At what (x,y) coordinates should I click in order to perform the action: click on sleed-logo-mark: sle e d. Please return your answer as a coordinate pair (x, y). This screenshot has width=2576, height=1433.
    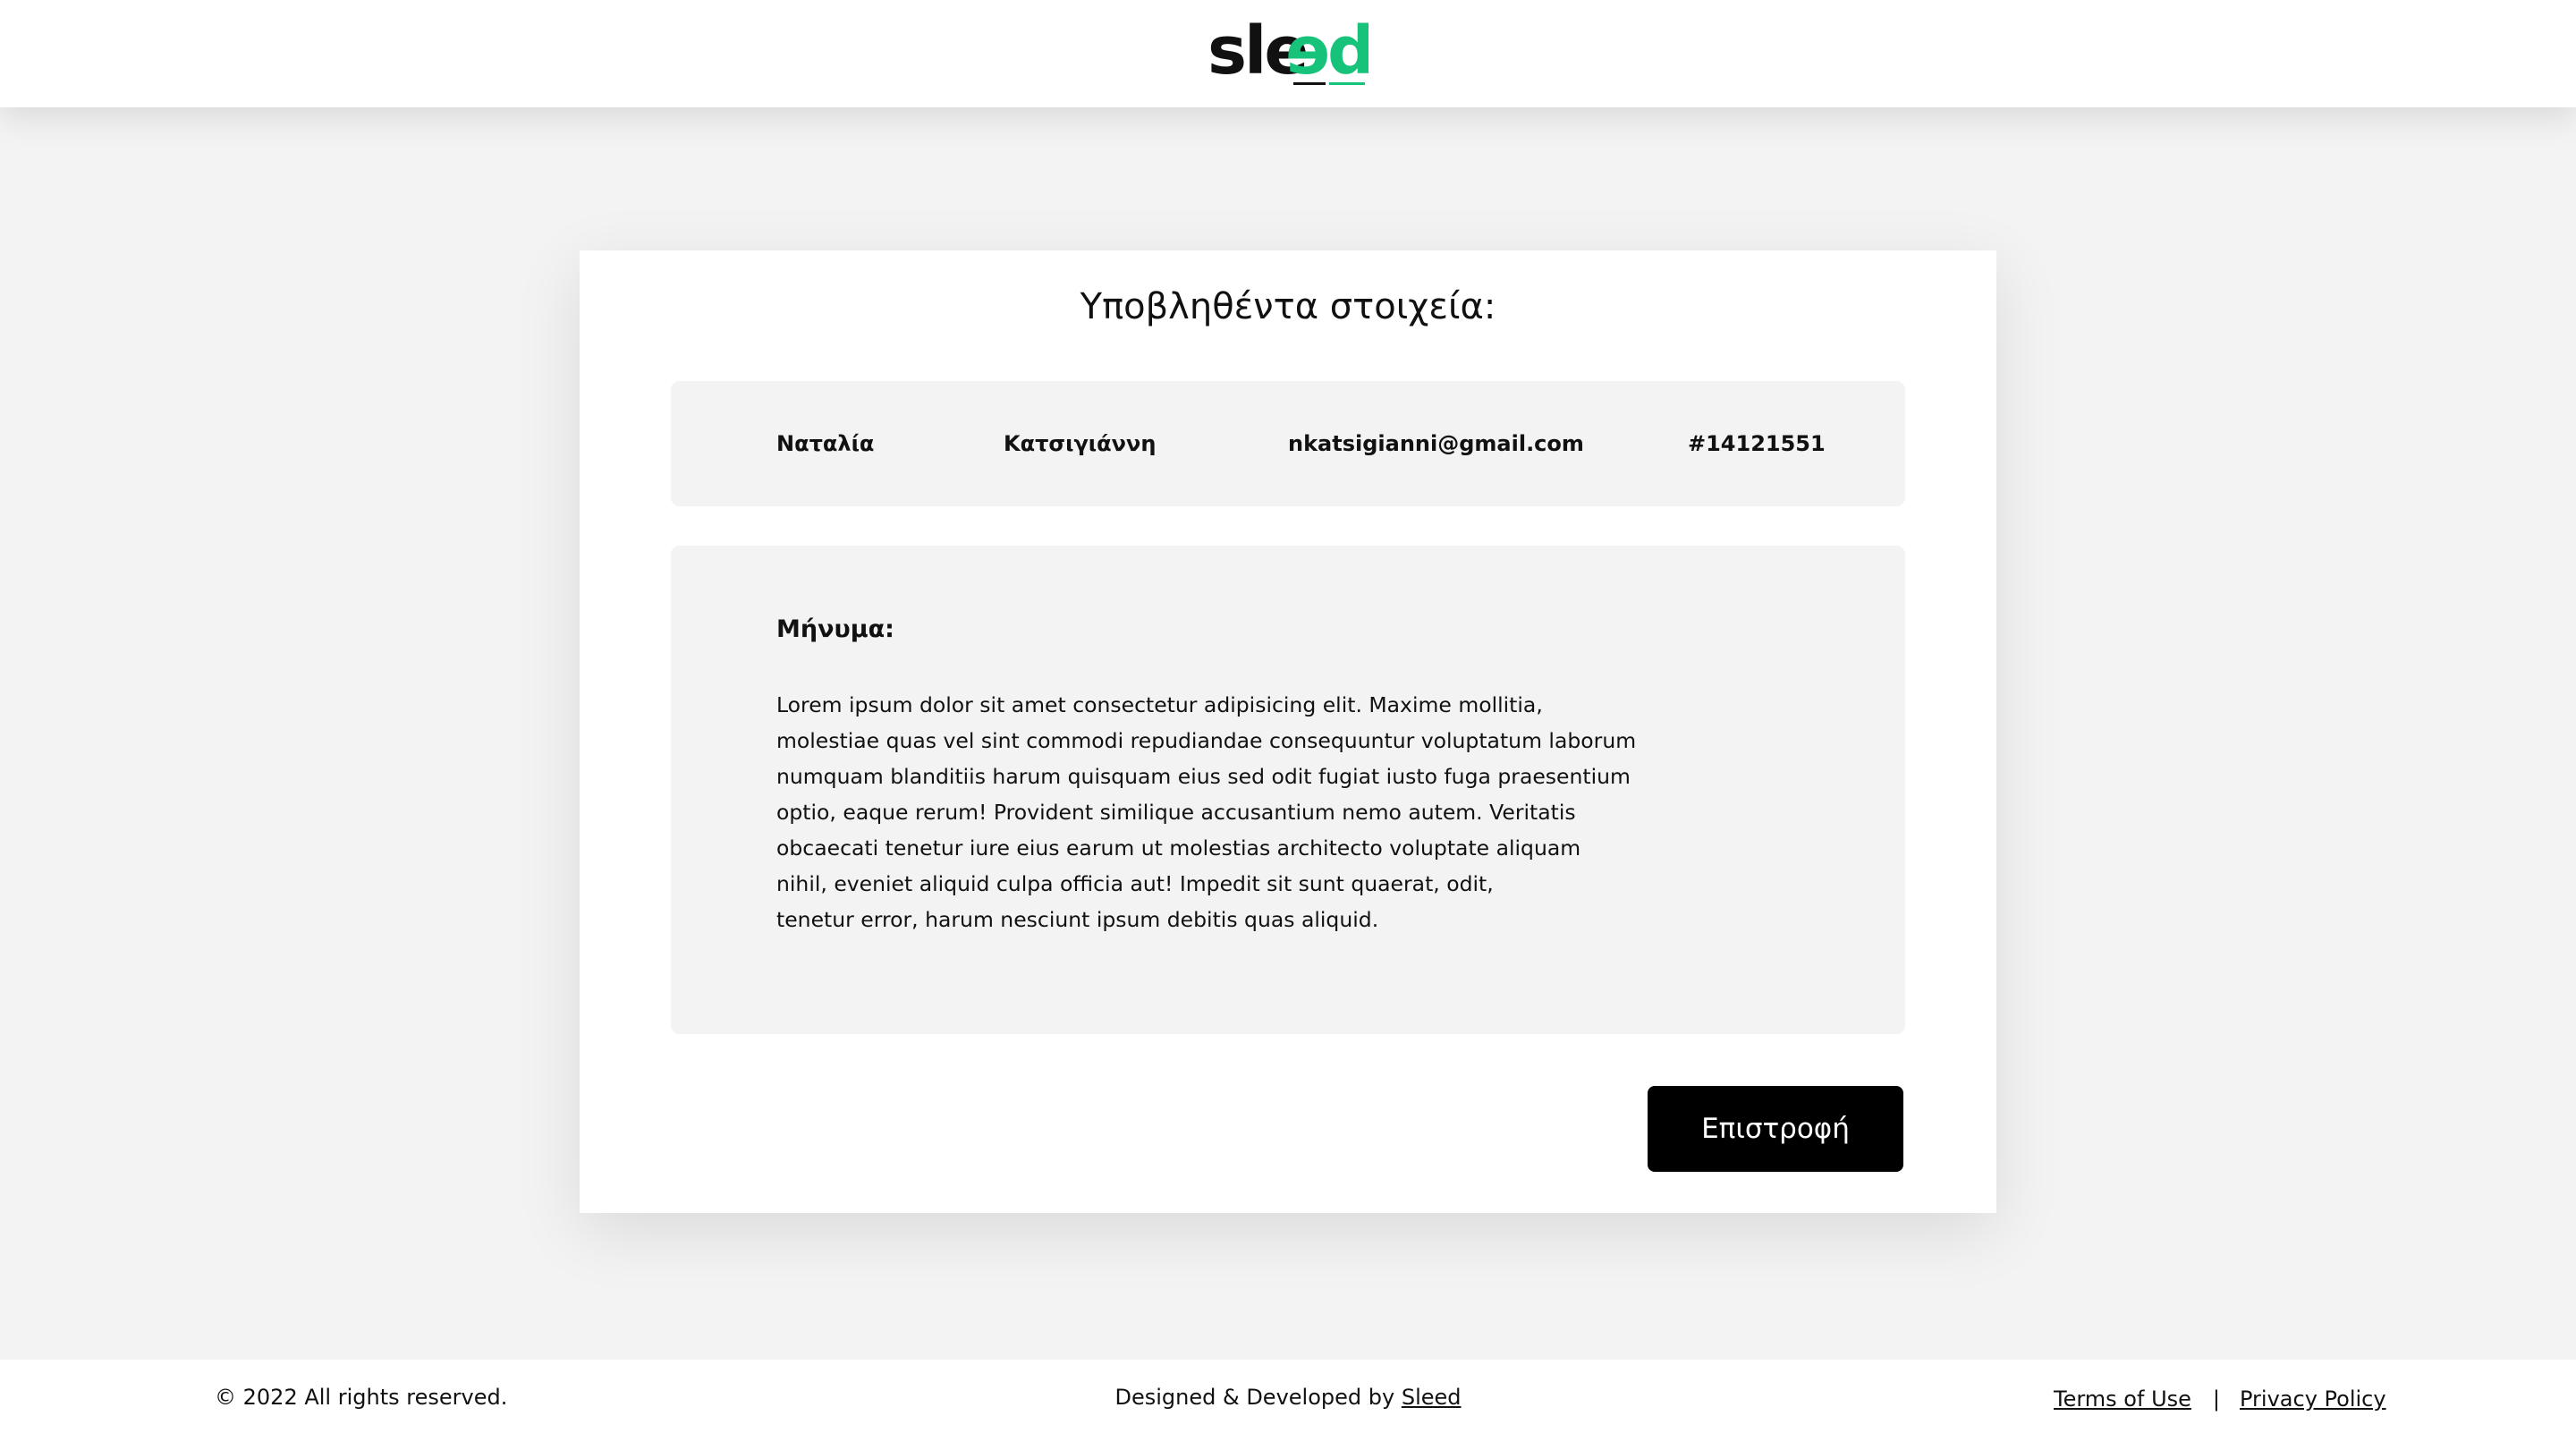
    Looking at the image, I should click on (1291, 51).